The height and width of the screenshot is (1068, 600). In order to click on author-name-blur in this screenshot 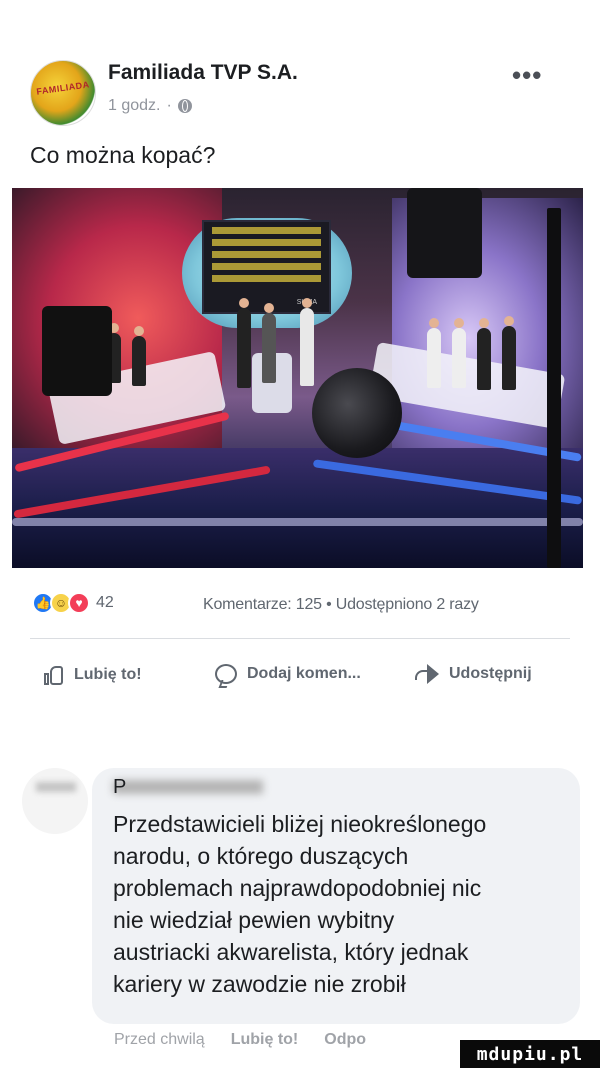, I will do `click(188, 787)`.